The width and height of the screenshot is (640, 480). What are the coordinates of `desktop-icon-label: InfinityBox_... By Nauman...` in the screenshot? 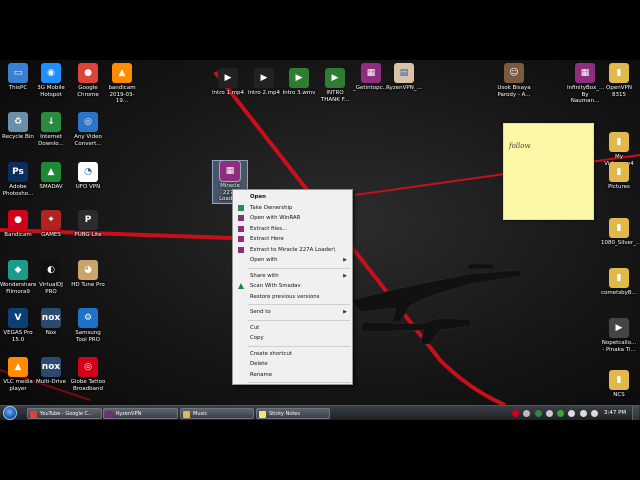 It's located at (586, 94).